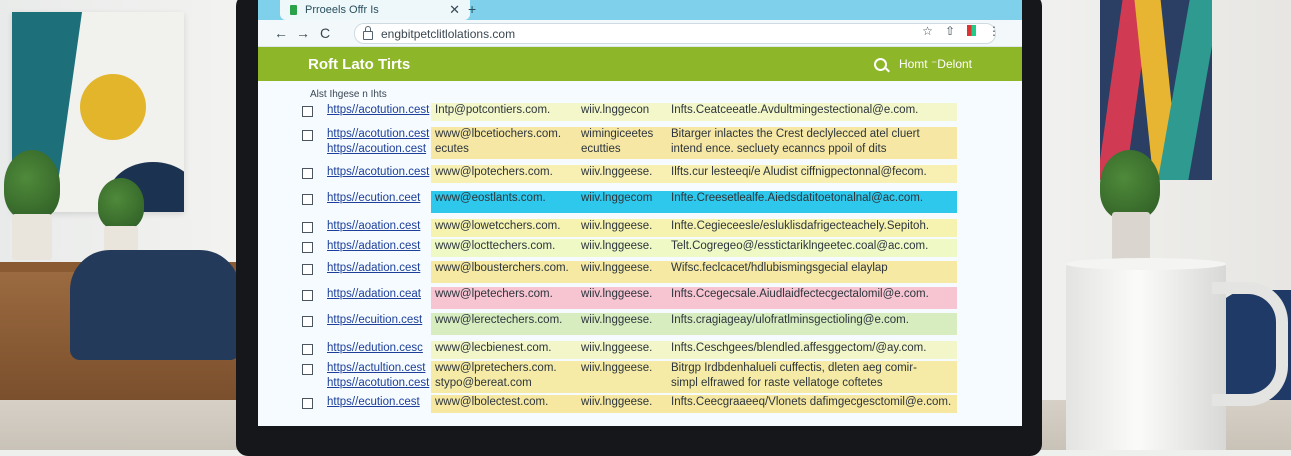 The width and height of the screenshot is (1291, 456). What do you see at coordinates (348, 94) in the screenshot?
I see `section-label: Alst Ihgese n Ihts` at bounding box center [348, 94].